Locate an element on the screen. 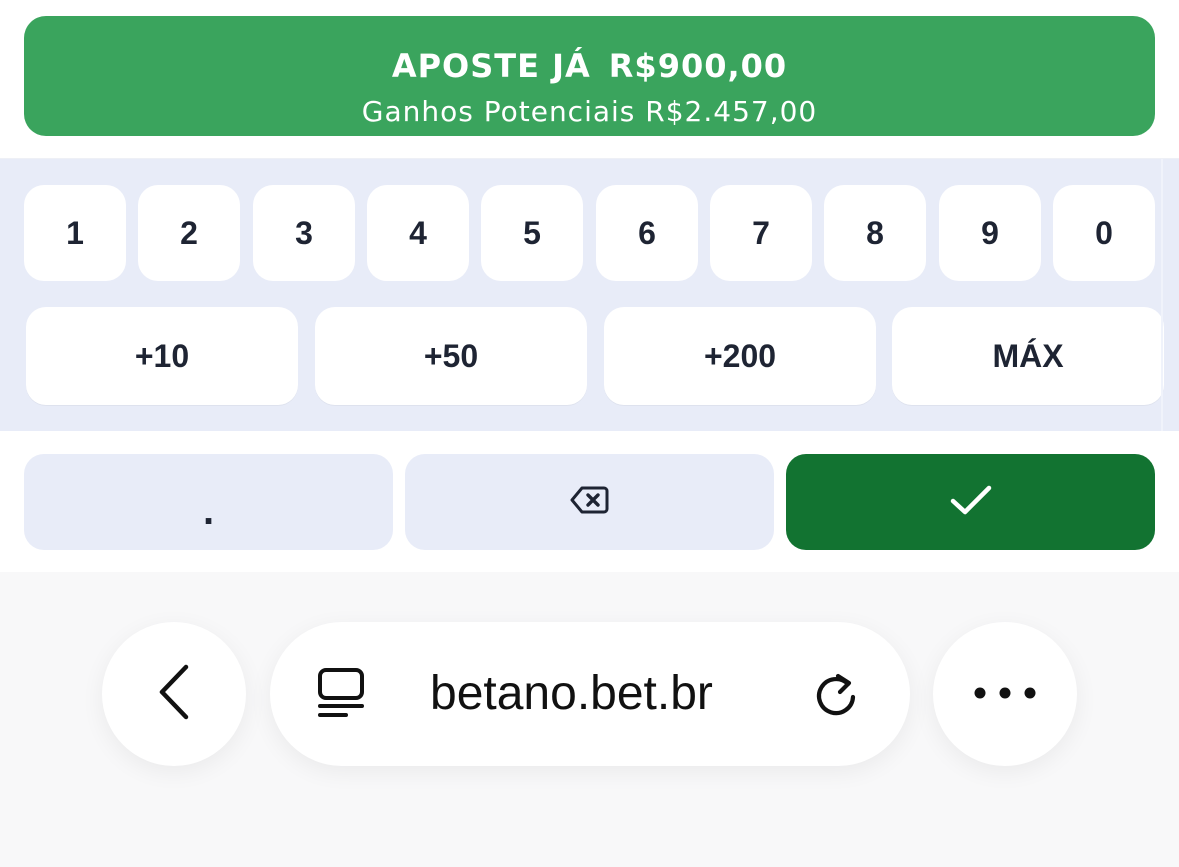 This screenshot has width=1179, height=867. decimal-key-label: . is located at coordinates (208, 510).